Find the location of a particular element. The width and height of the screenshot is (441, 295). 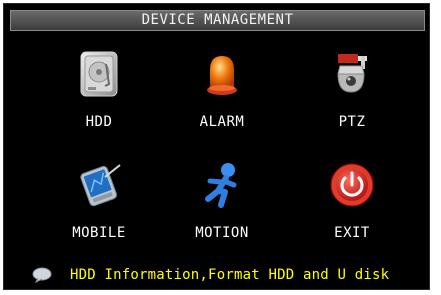

menu-item-alarm: ALARM is located at coordinates (222, 98).